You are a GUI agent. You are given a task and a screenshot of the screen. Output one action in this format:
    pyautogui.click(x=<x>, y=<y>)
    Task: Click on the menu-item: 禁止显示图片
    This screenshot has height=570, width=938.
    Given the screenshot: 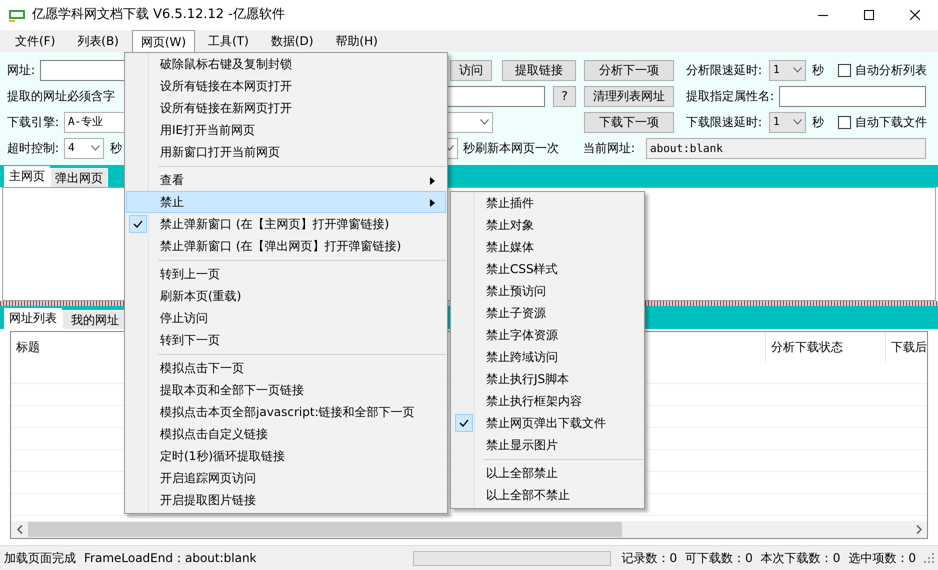 What is the action you would take?
    pyautogui.click(x=547, y=445)
    